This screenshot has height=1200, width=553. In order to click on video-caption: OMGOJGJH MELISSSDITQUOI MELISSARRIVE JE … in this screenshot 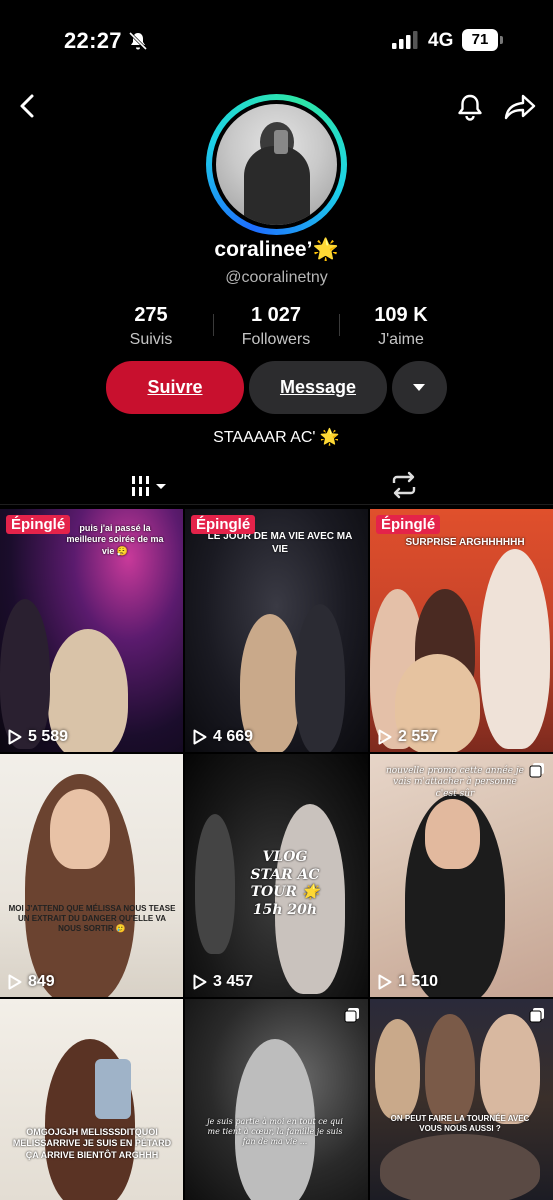, I will do `click(92, 1143)`.